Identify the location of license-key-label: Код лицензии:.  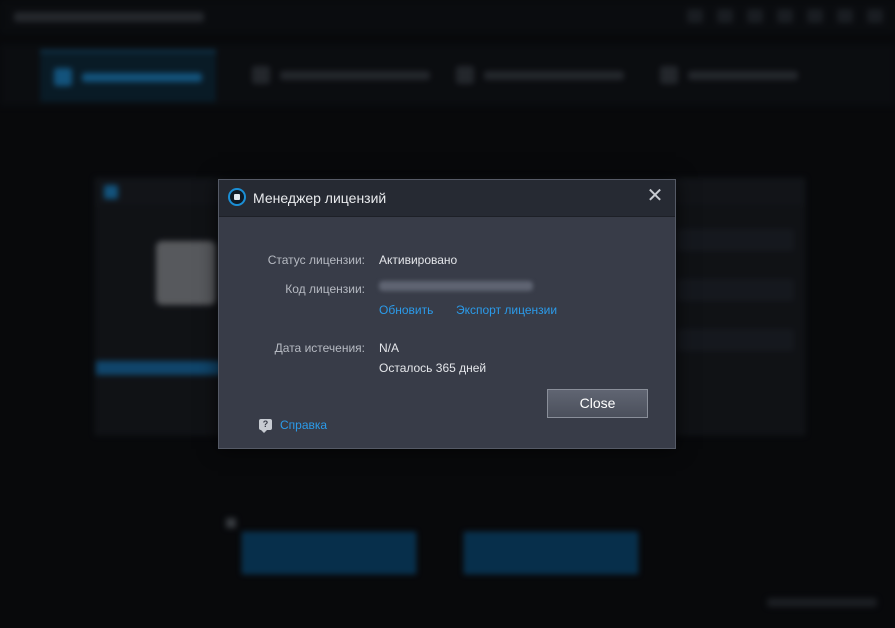
(325, 289).